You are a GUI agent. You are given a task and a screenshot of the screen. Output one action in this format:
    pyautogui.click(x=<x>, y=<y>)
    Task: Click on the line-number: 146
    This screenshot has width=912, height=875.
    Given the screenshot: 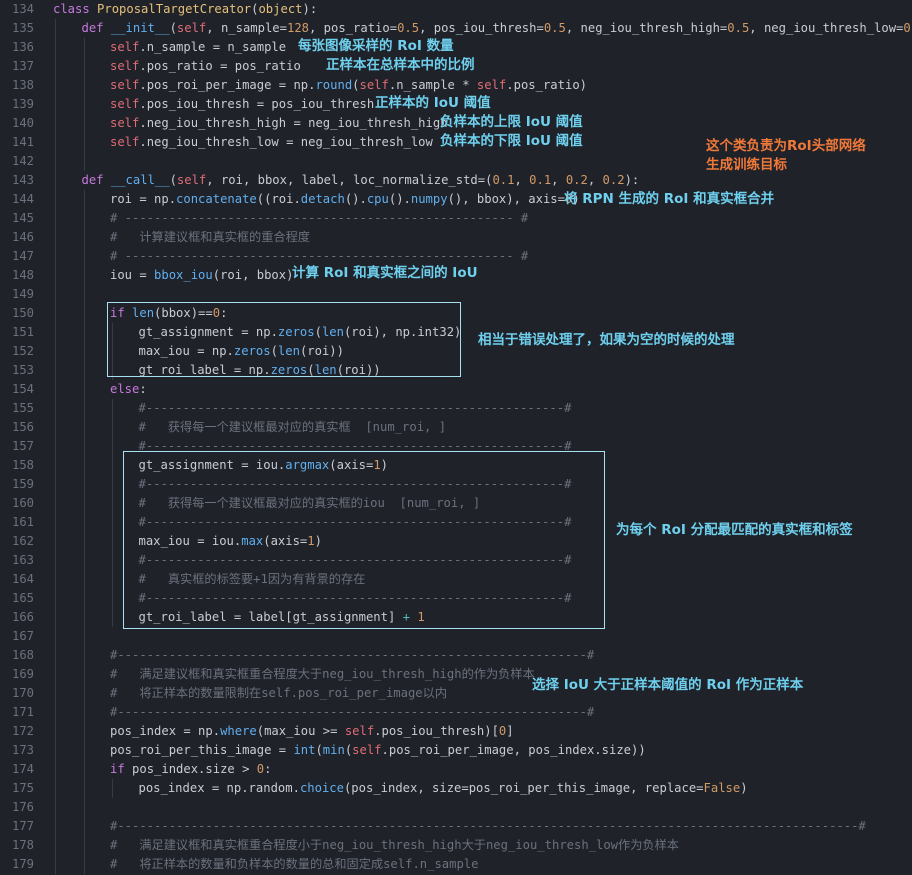 What is the action you would take?
    pyautogui.click(x=22, y=237)
    